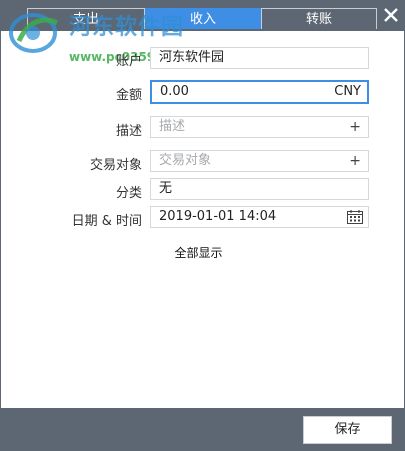 The height and width of the screenshot is (451, 405). What do you see at coordinates (218, 216) in the screenshot?
I see `datetime-value: 2019-01-01 14:04` at bounding box center [218, 216].